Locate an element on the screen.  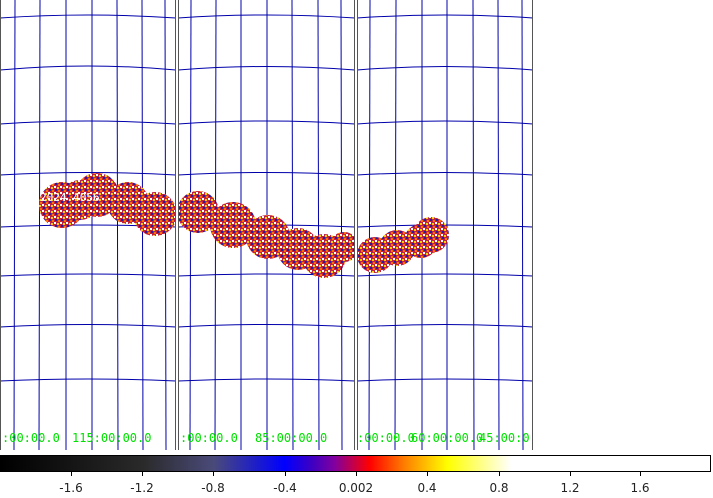
colorbar-tick-label: 1.6 is located at coordinates (640, 488).